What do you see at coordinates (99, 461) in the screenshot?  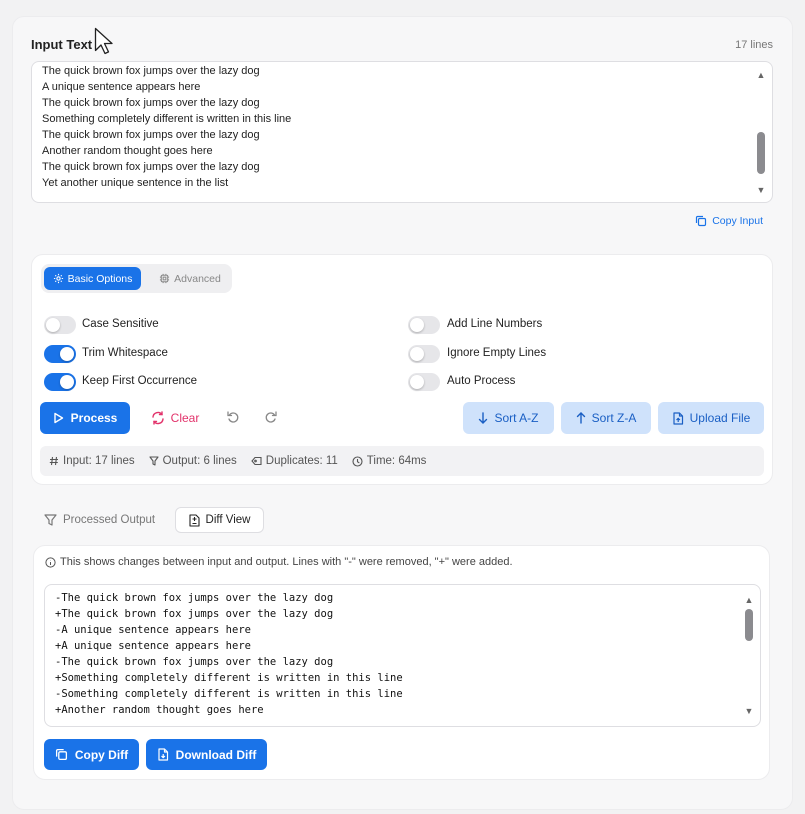 I see `stat-input-text: Input: 17 lines` at bounding box center [99, 461].